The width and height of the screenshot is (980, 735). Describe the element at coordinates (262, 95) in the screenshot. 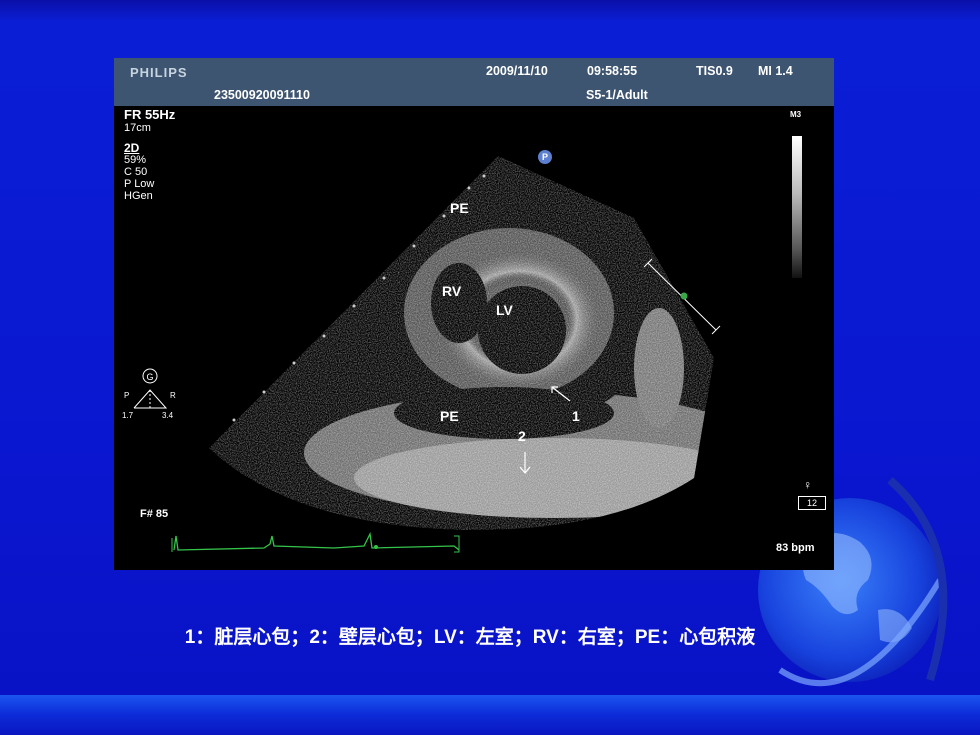

I see `patient-id: 23500920091110` at that location.